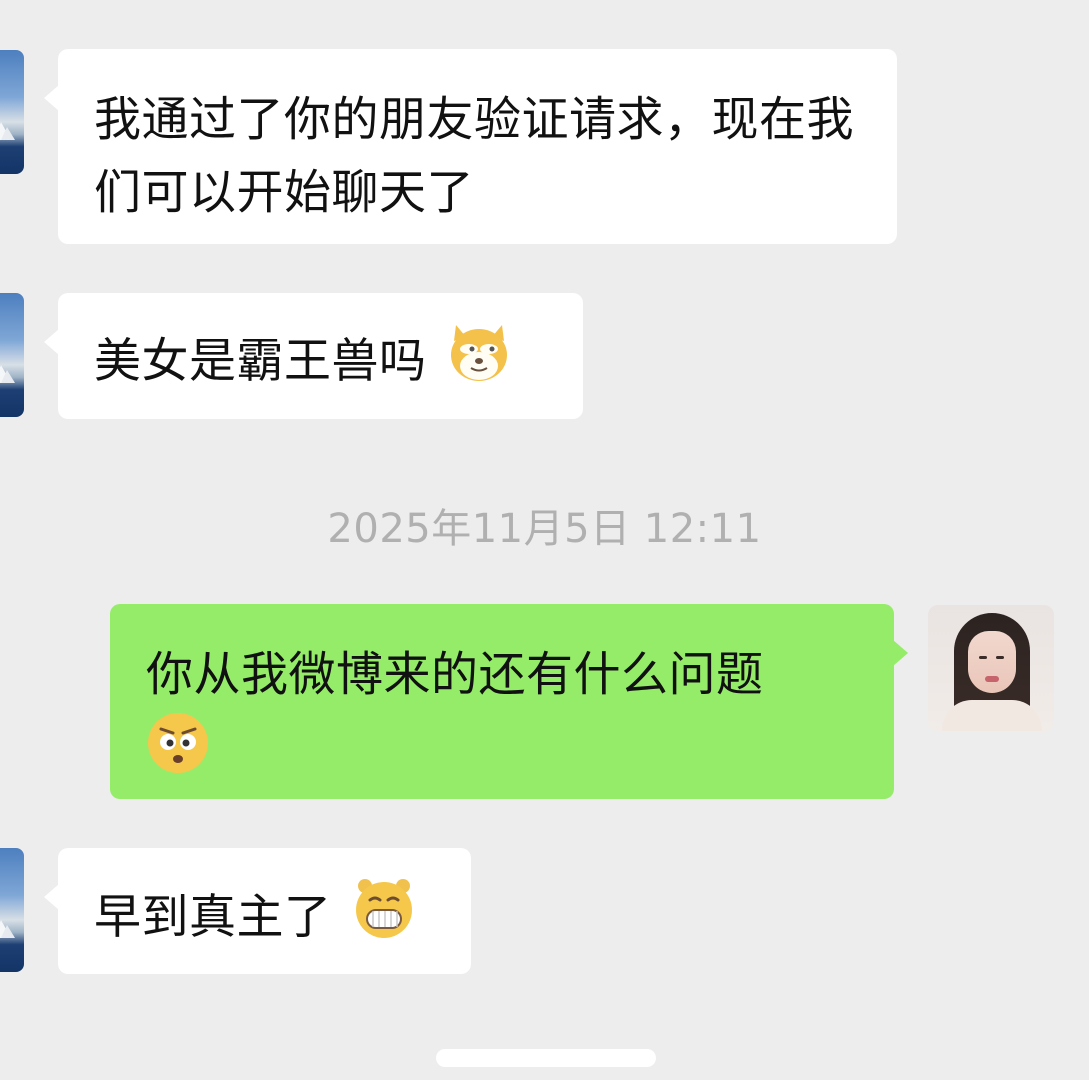 This screenshot has width=1089, height=1080. Describe the element at coordinates (178, 753) in the screenshot. I see `shocked-face-icon` at that location.